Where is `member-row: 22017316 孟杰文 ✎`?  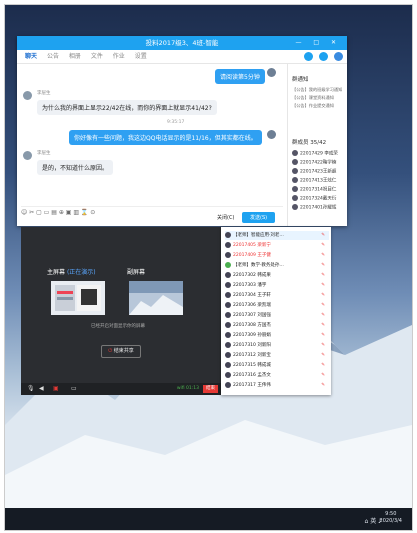 member-row: 22017316 孟杰文 ✎ is located at coordinates (277, 375).